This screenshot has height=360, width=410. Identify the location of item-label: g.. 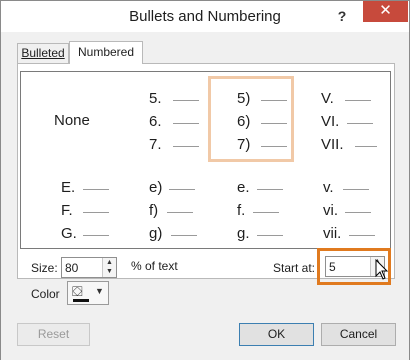
(243, 233).